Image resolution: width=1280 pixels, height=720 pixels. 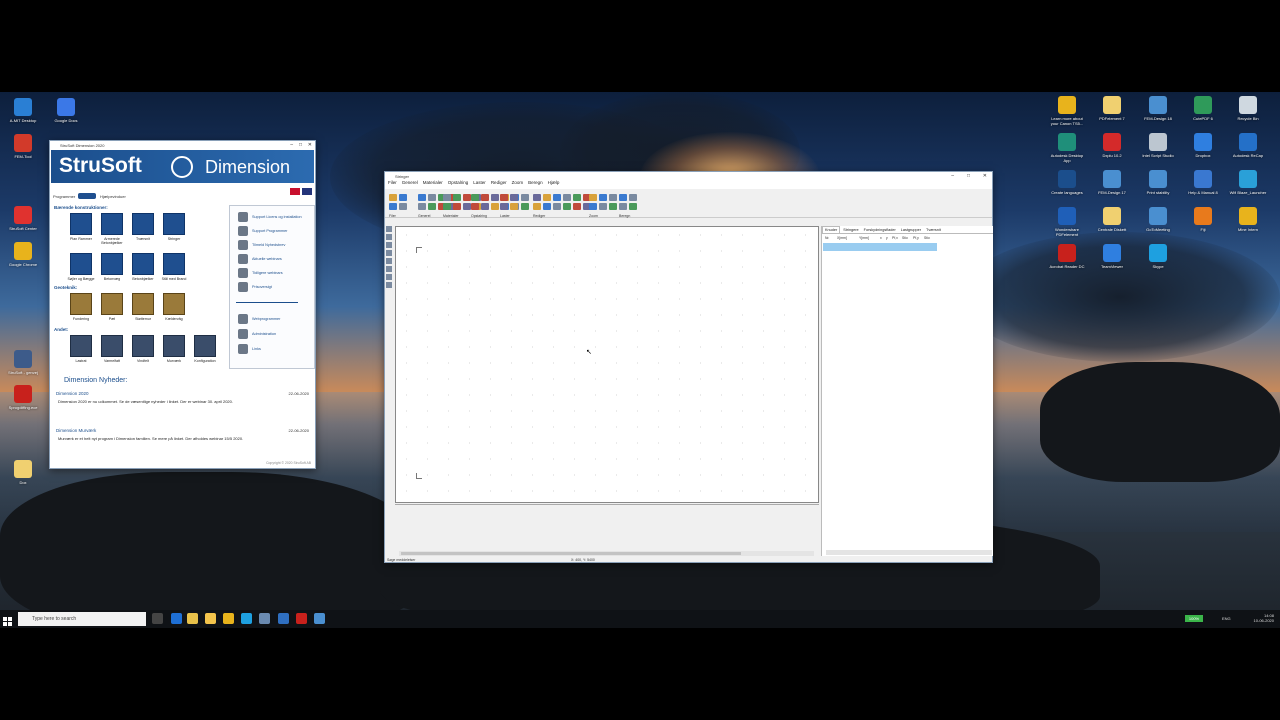 I want to click on danish-flag-icon, so click(x=295, y=191).